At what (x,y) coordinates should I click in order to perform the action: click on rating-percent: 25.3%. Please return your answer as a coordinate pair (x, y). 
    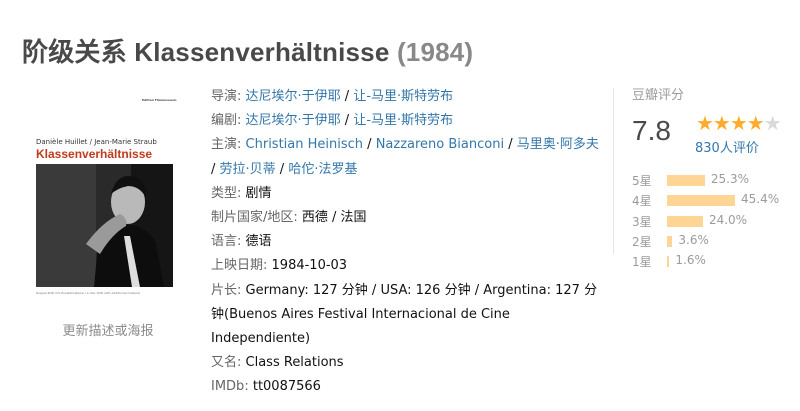
    Looking at the image, I should click on (730, 179).